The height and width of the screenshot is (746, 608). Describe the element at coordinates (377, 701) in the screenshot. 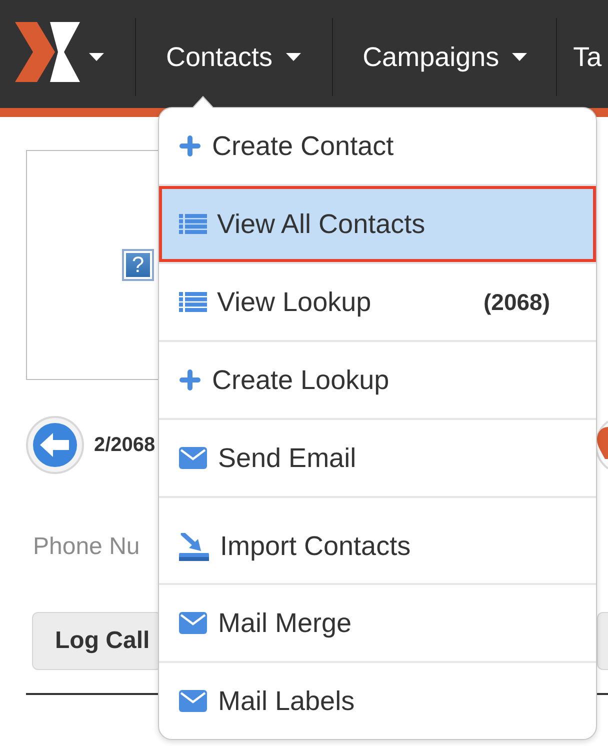

I see `menu-item: Mail Labels` at that location.